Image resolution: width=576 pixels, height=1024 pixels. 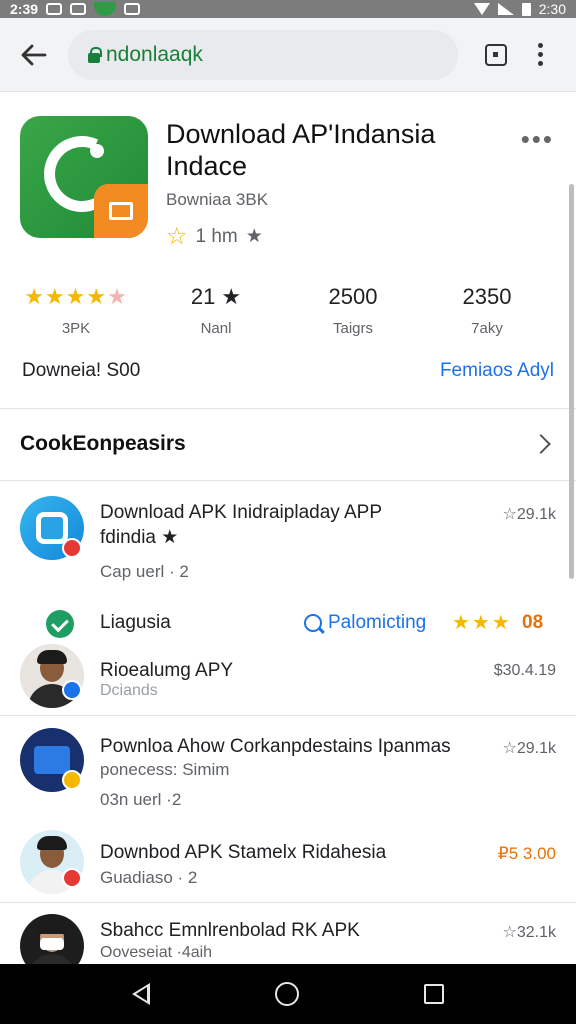 What do you see at coordinates (241, 512) in the screenshot?
I see `item-title: Download APK Inidraipladay APP` at bounding box center [241, 512].